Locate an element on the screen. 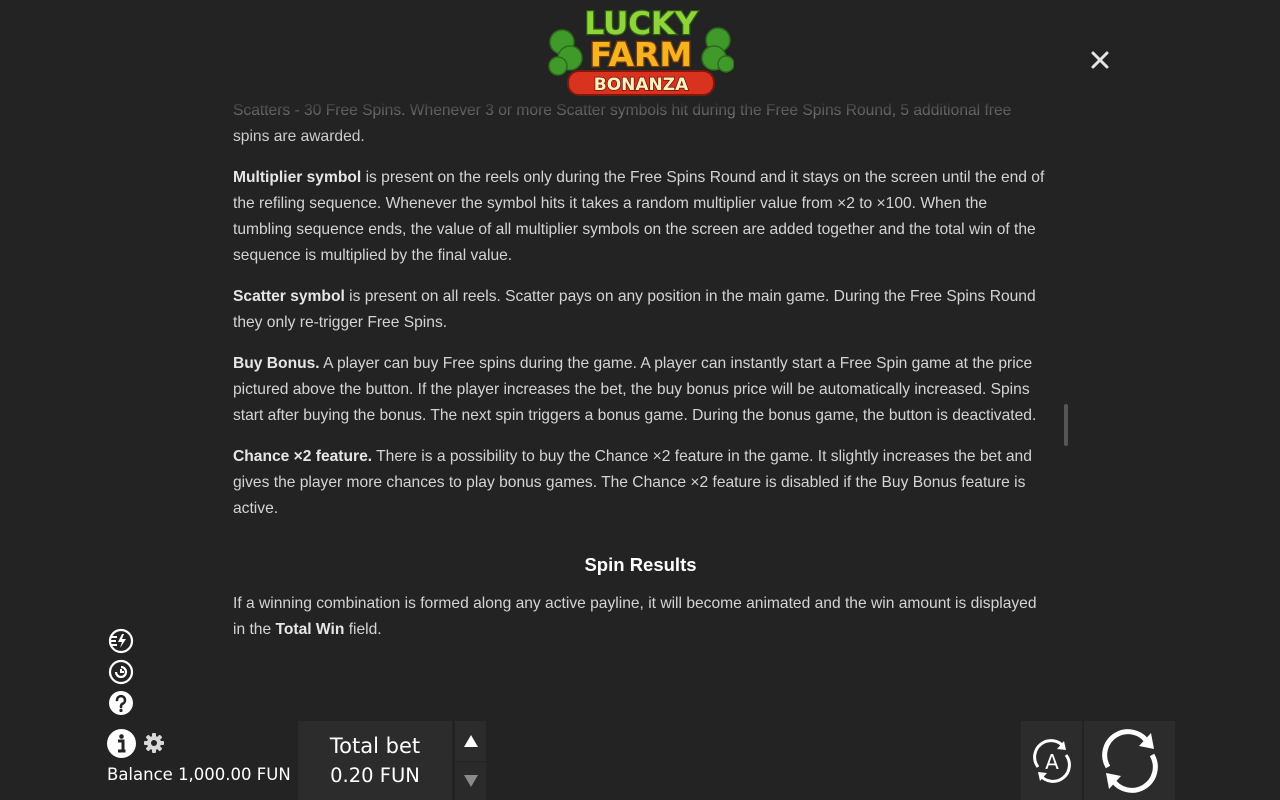 Image resolution: width=1280 pixels, height=800 pixels. clover-left-icon is located at coordinates (565, 52).